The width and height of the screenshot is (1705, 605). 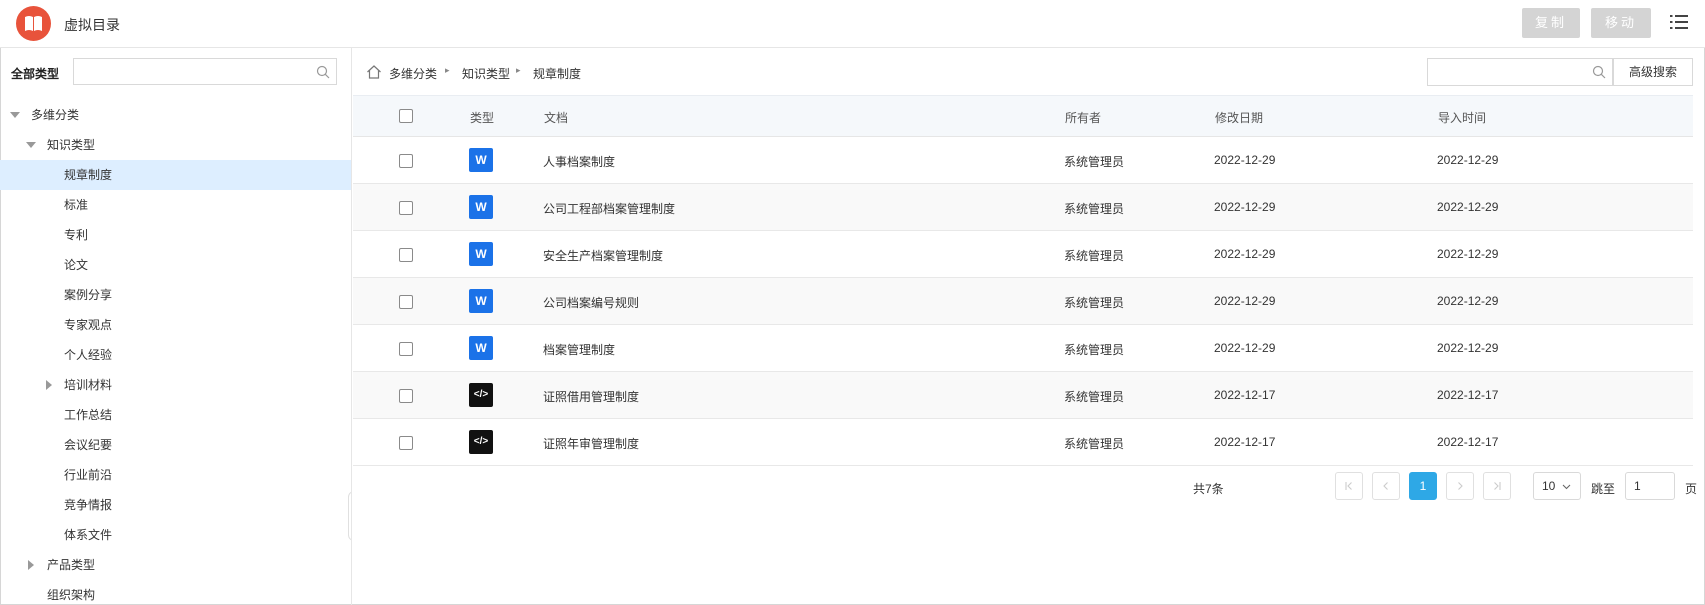 What do you see at coordinates (55, 115) in the screenshot?
I see `tree-item-label: 多维分类` at bounding box center [55, 115].